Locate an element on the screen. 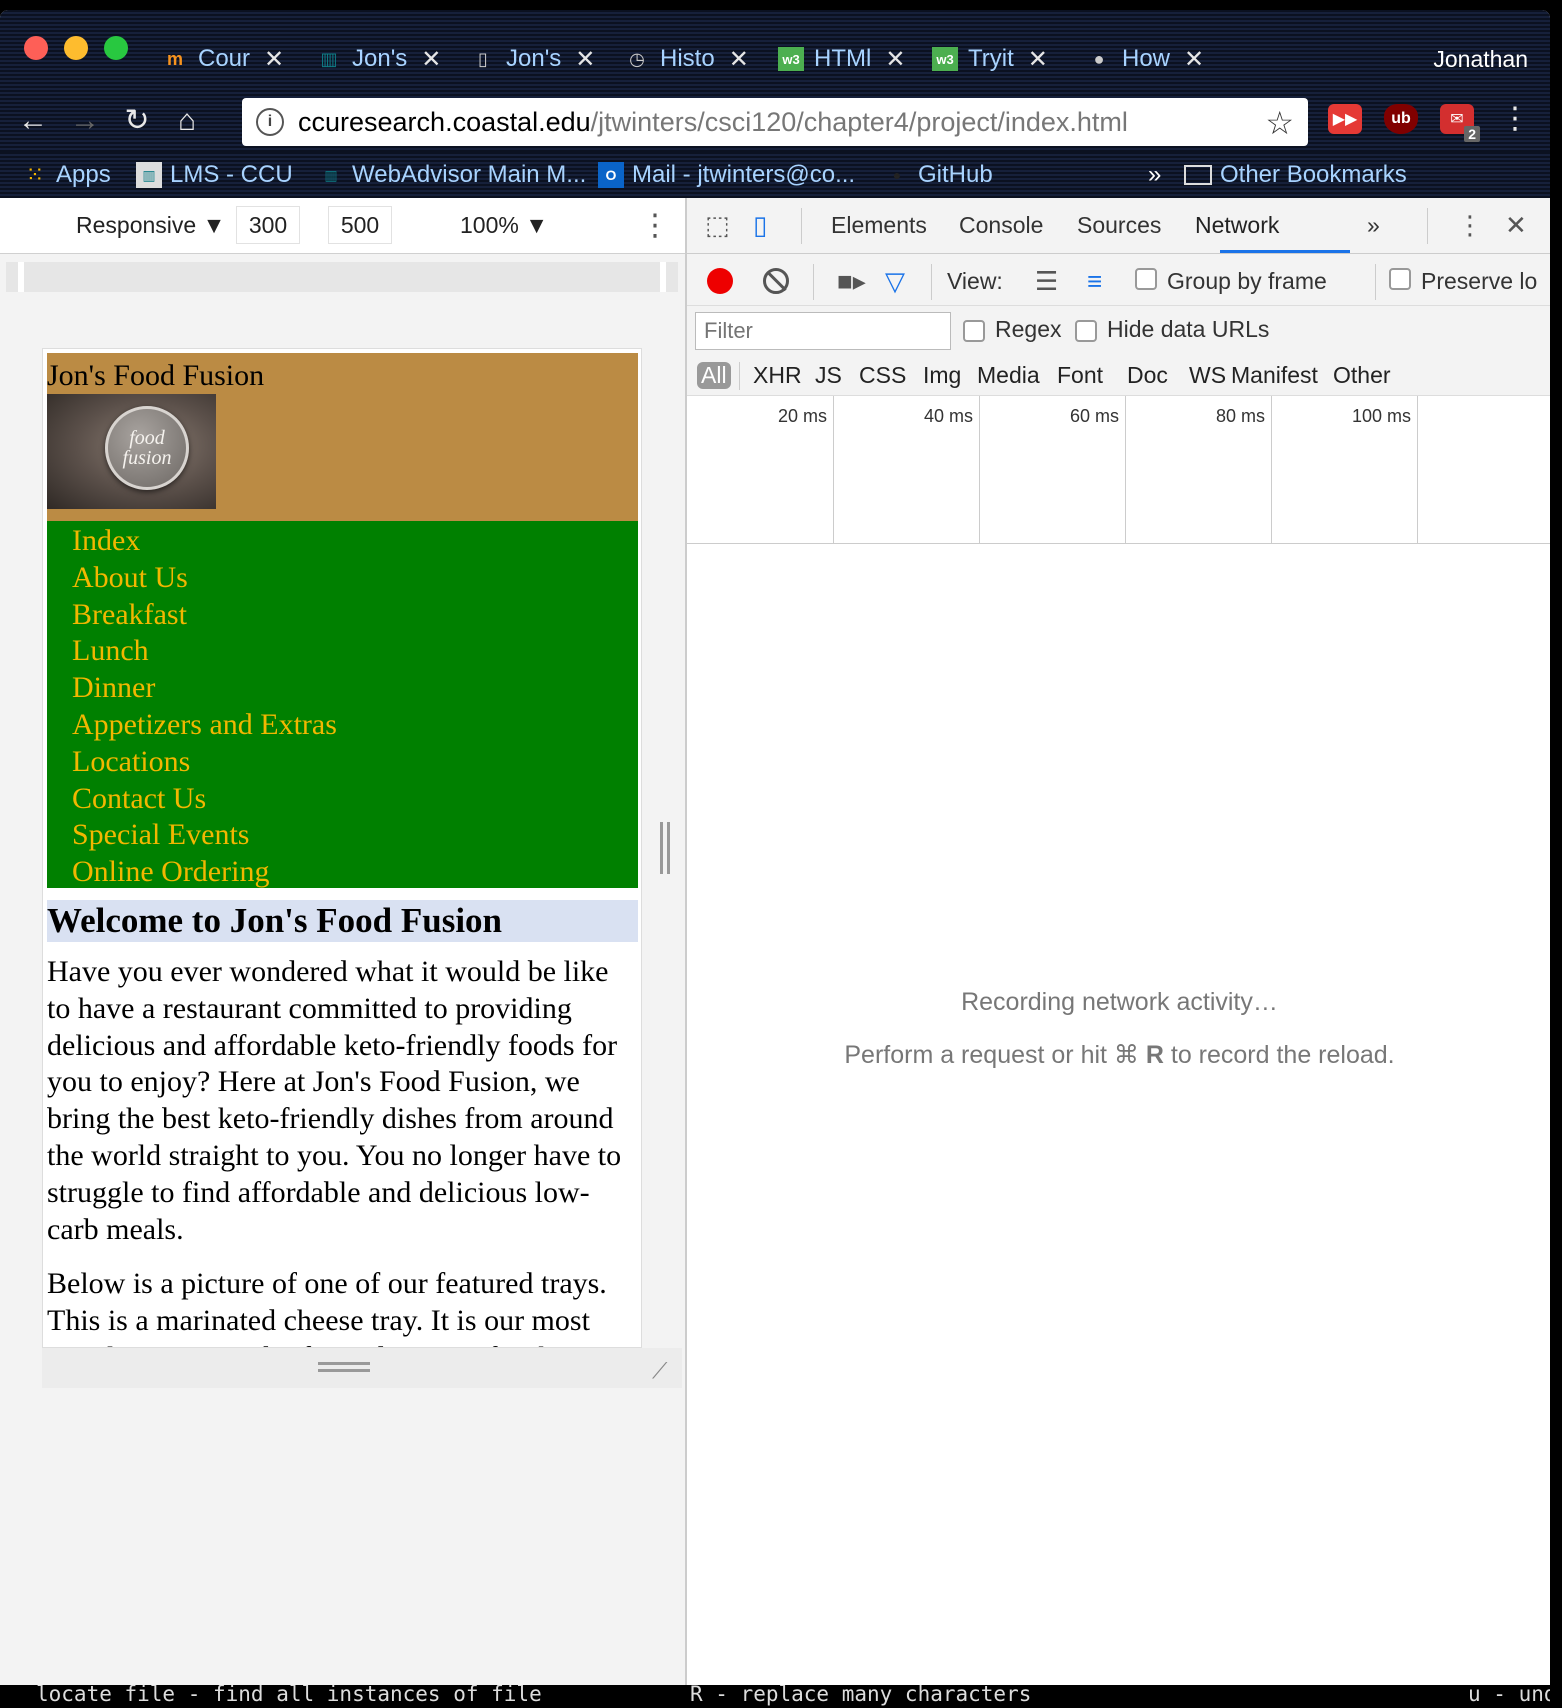 The height and width of the screenshot is (1708, 1562). nav-link-breakfast: Breakfast is located at coordinates (342, 615).